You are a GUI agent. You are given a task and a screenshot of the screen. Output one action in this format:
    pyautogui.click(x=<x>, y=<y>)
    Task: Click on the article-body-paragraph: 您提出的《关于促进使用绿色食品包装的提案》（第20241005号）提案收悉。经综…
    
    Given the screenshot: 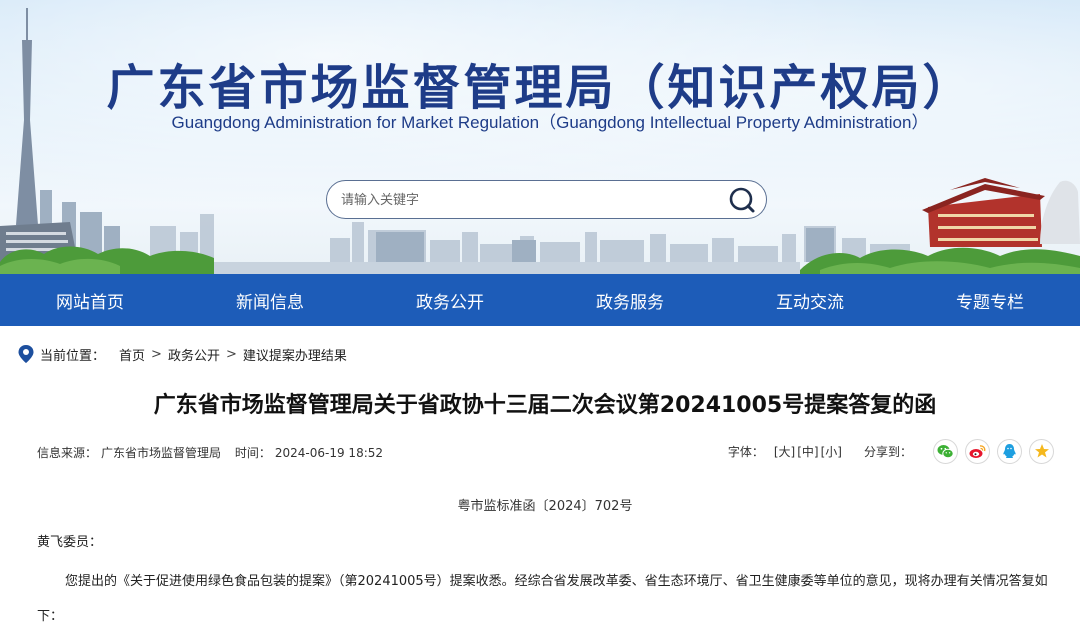 What is the action you would take?
    pyautogui.click(x=542, y=599)
    